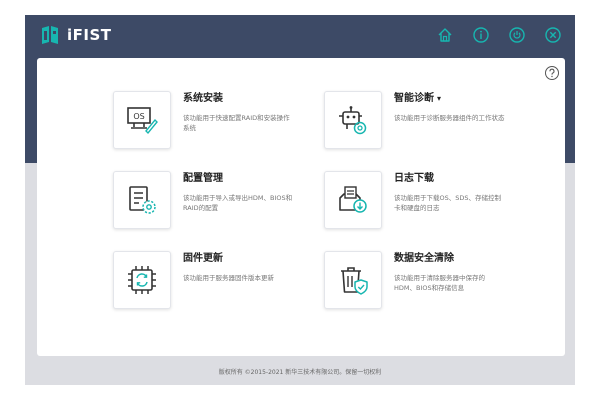 The image size is (600, 400). I want to click on secure-erase-item: 数据安全清除 该功能用于清除服务器中保存的HDM、BIOS和存储信息, so click(424, 283).